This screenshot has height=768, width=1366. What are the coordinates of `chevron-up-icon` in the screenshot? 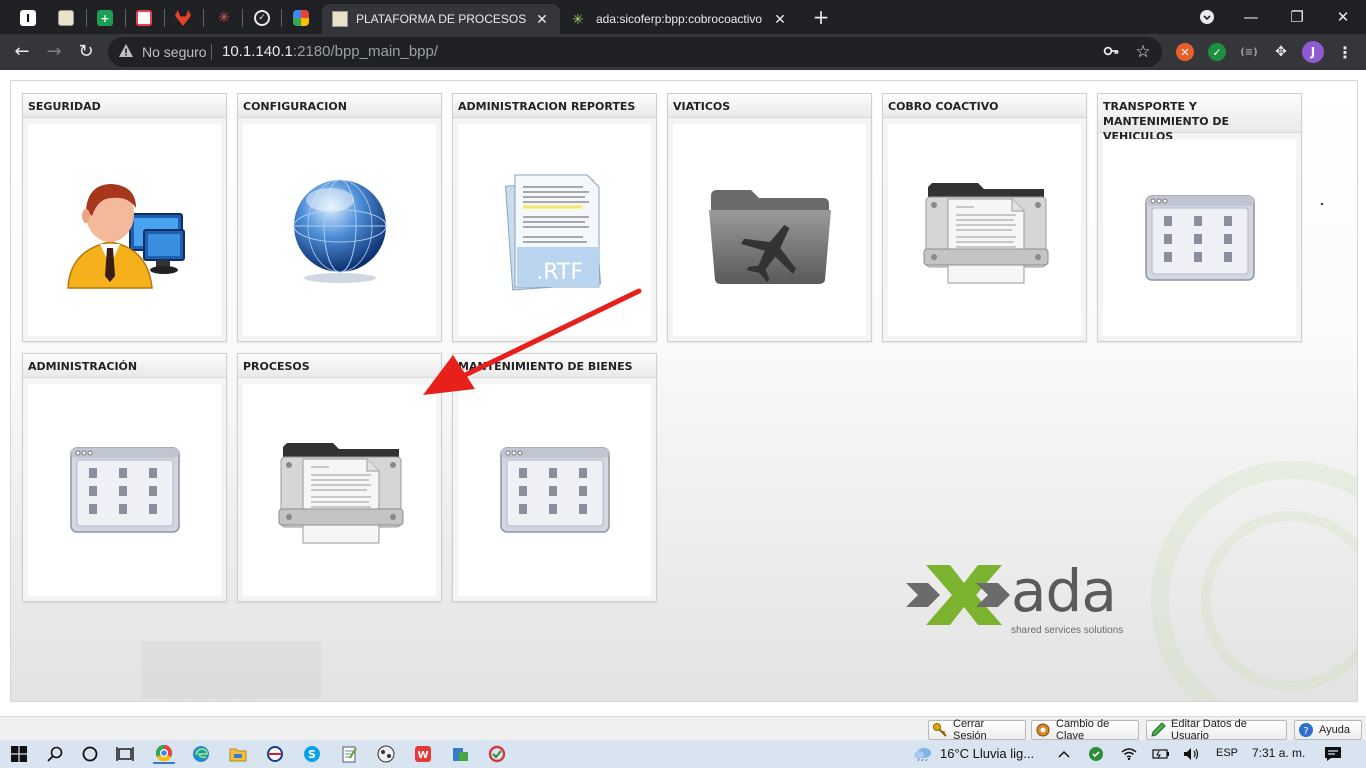 It's located at (1064, 754).